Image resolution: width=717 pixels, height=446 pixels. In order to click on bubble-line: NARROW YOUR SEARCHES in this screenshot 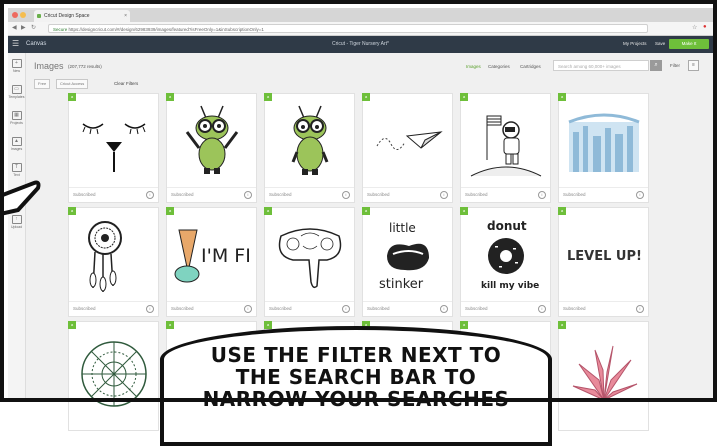, I will do `click(356, 399)`.